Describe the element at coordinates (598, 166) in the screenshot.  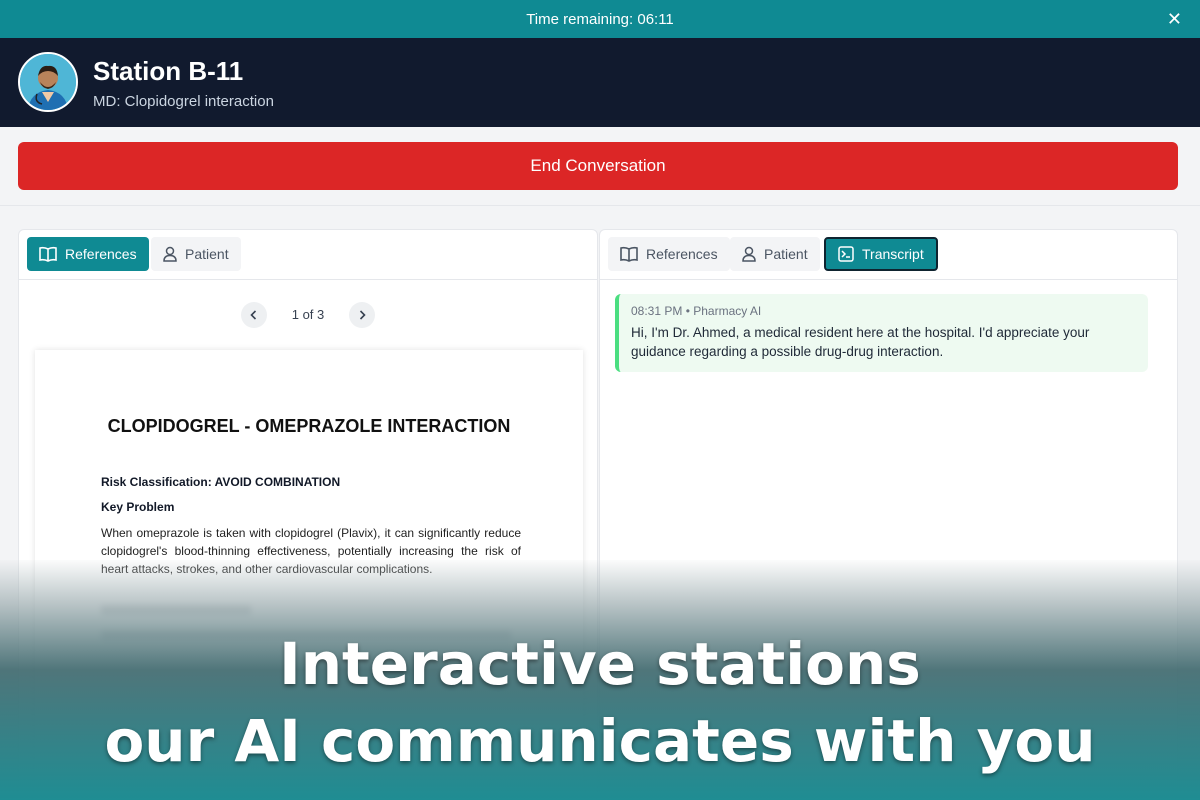
I see `end-conversation-button: End Conversation` at that location.